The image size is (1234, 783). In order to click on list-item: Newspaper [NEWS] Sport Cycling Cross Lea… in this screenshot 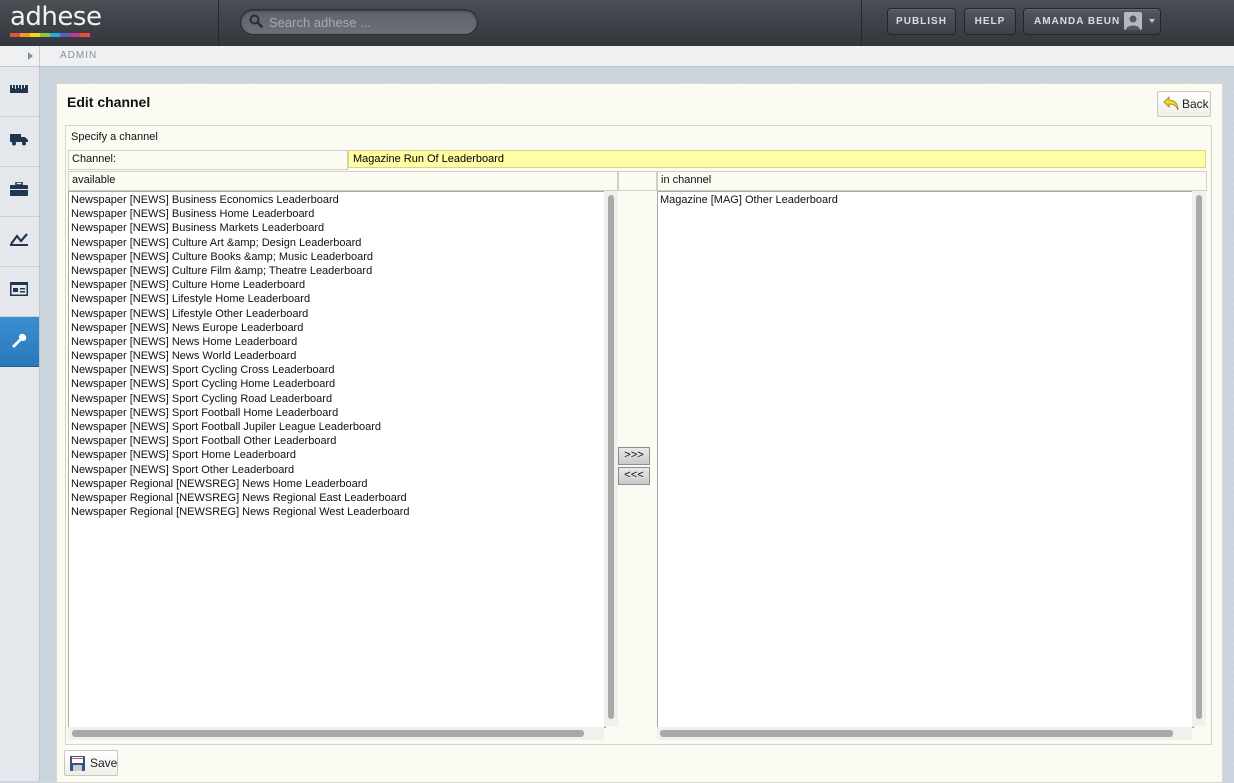, I will do `click(337, 370)`.